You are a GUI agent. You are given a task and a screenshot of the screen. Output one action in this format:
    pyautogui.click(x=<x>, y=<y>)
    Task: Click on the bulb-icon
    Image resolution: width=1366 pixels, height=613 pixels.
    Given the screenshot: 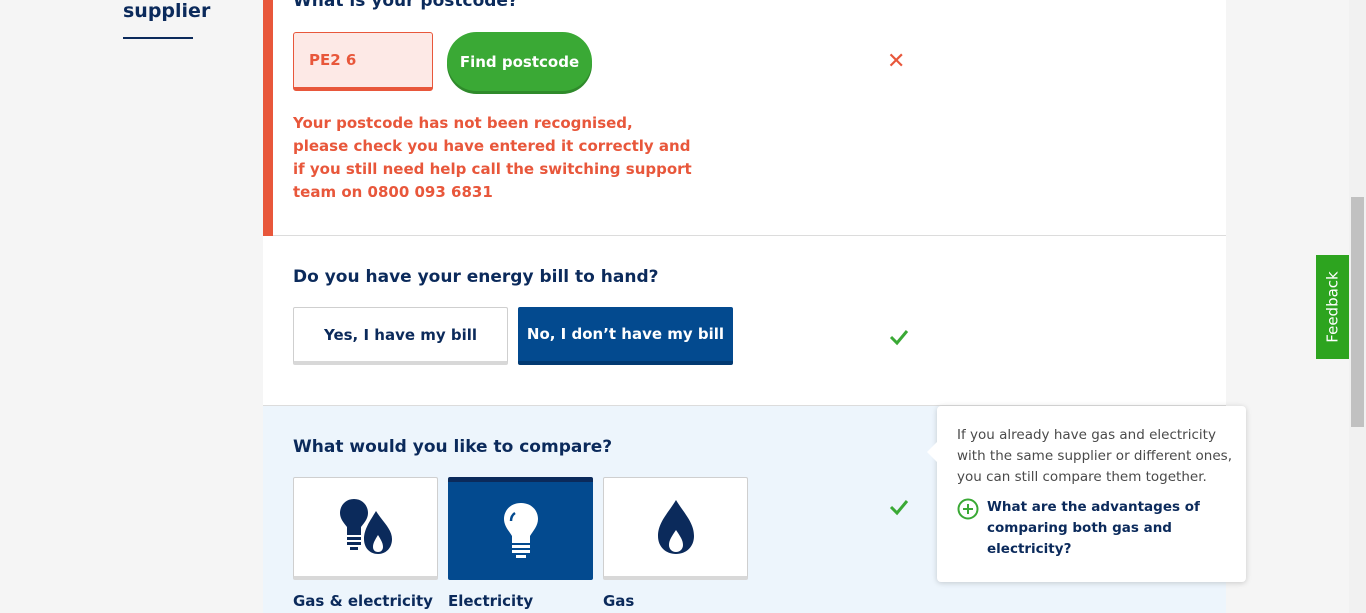 What is the action you would take?
    pyautogui.click(x=520, y=530)
    